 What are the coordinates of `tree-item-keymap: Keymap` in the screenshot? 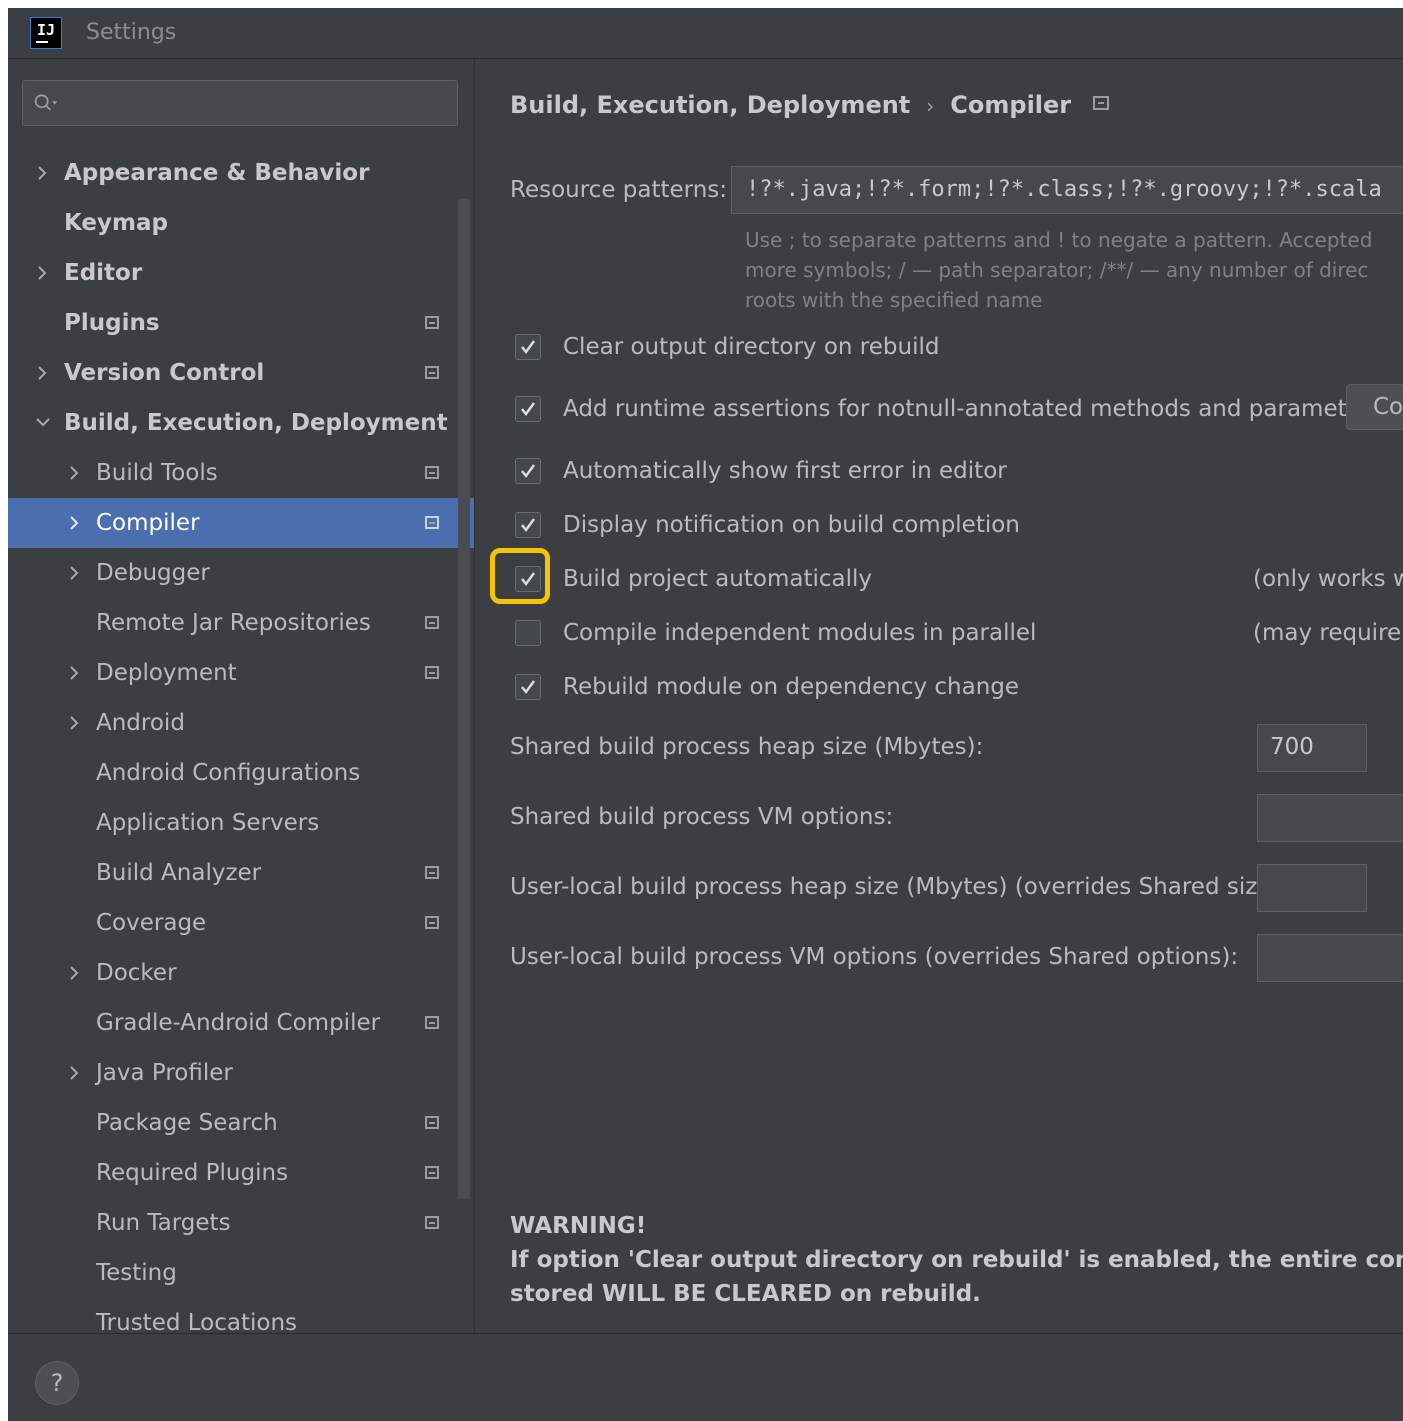 It's located at (241, 223).